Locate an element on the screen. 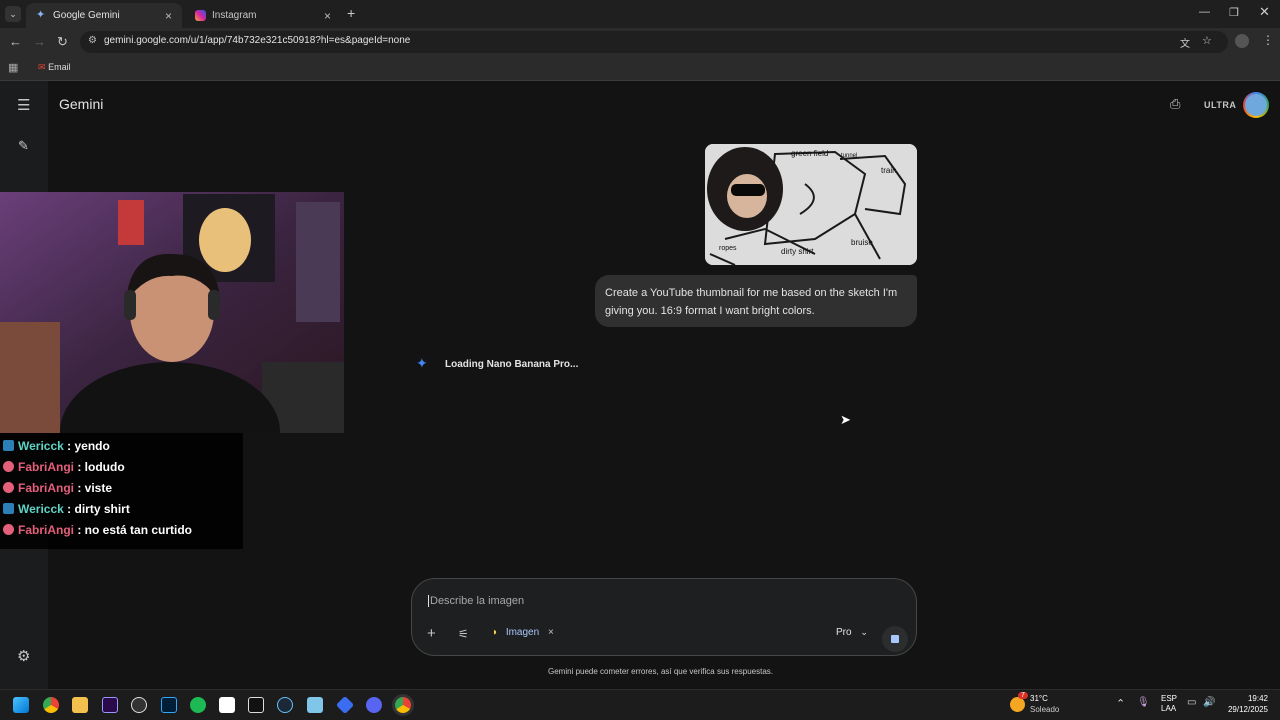 The width and height of the screenshot is (1280, 720). chat-message: FabriAngi : no está tan curtido is located at coordinates (121, 529).